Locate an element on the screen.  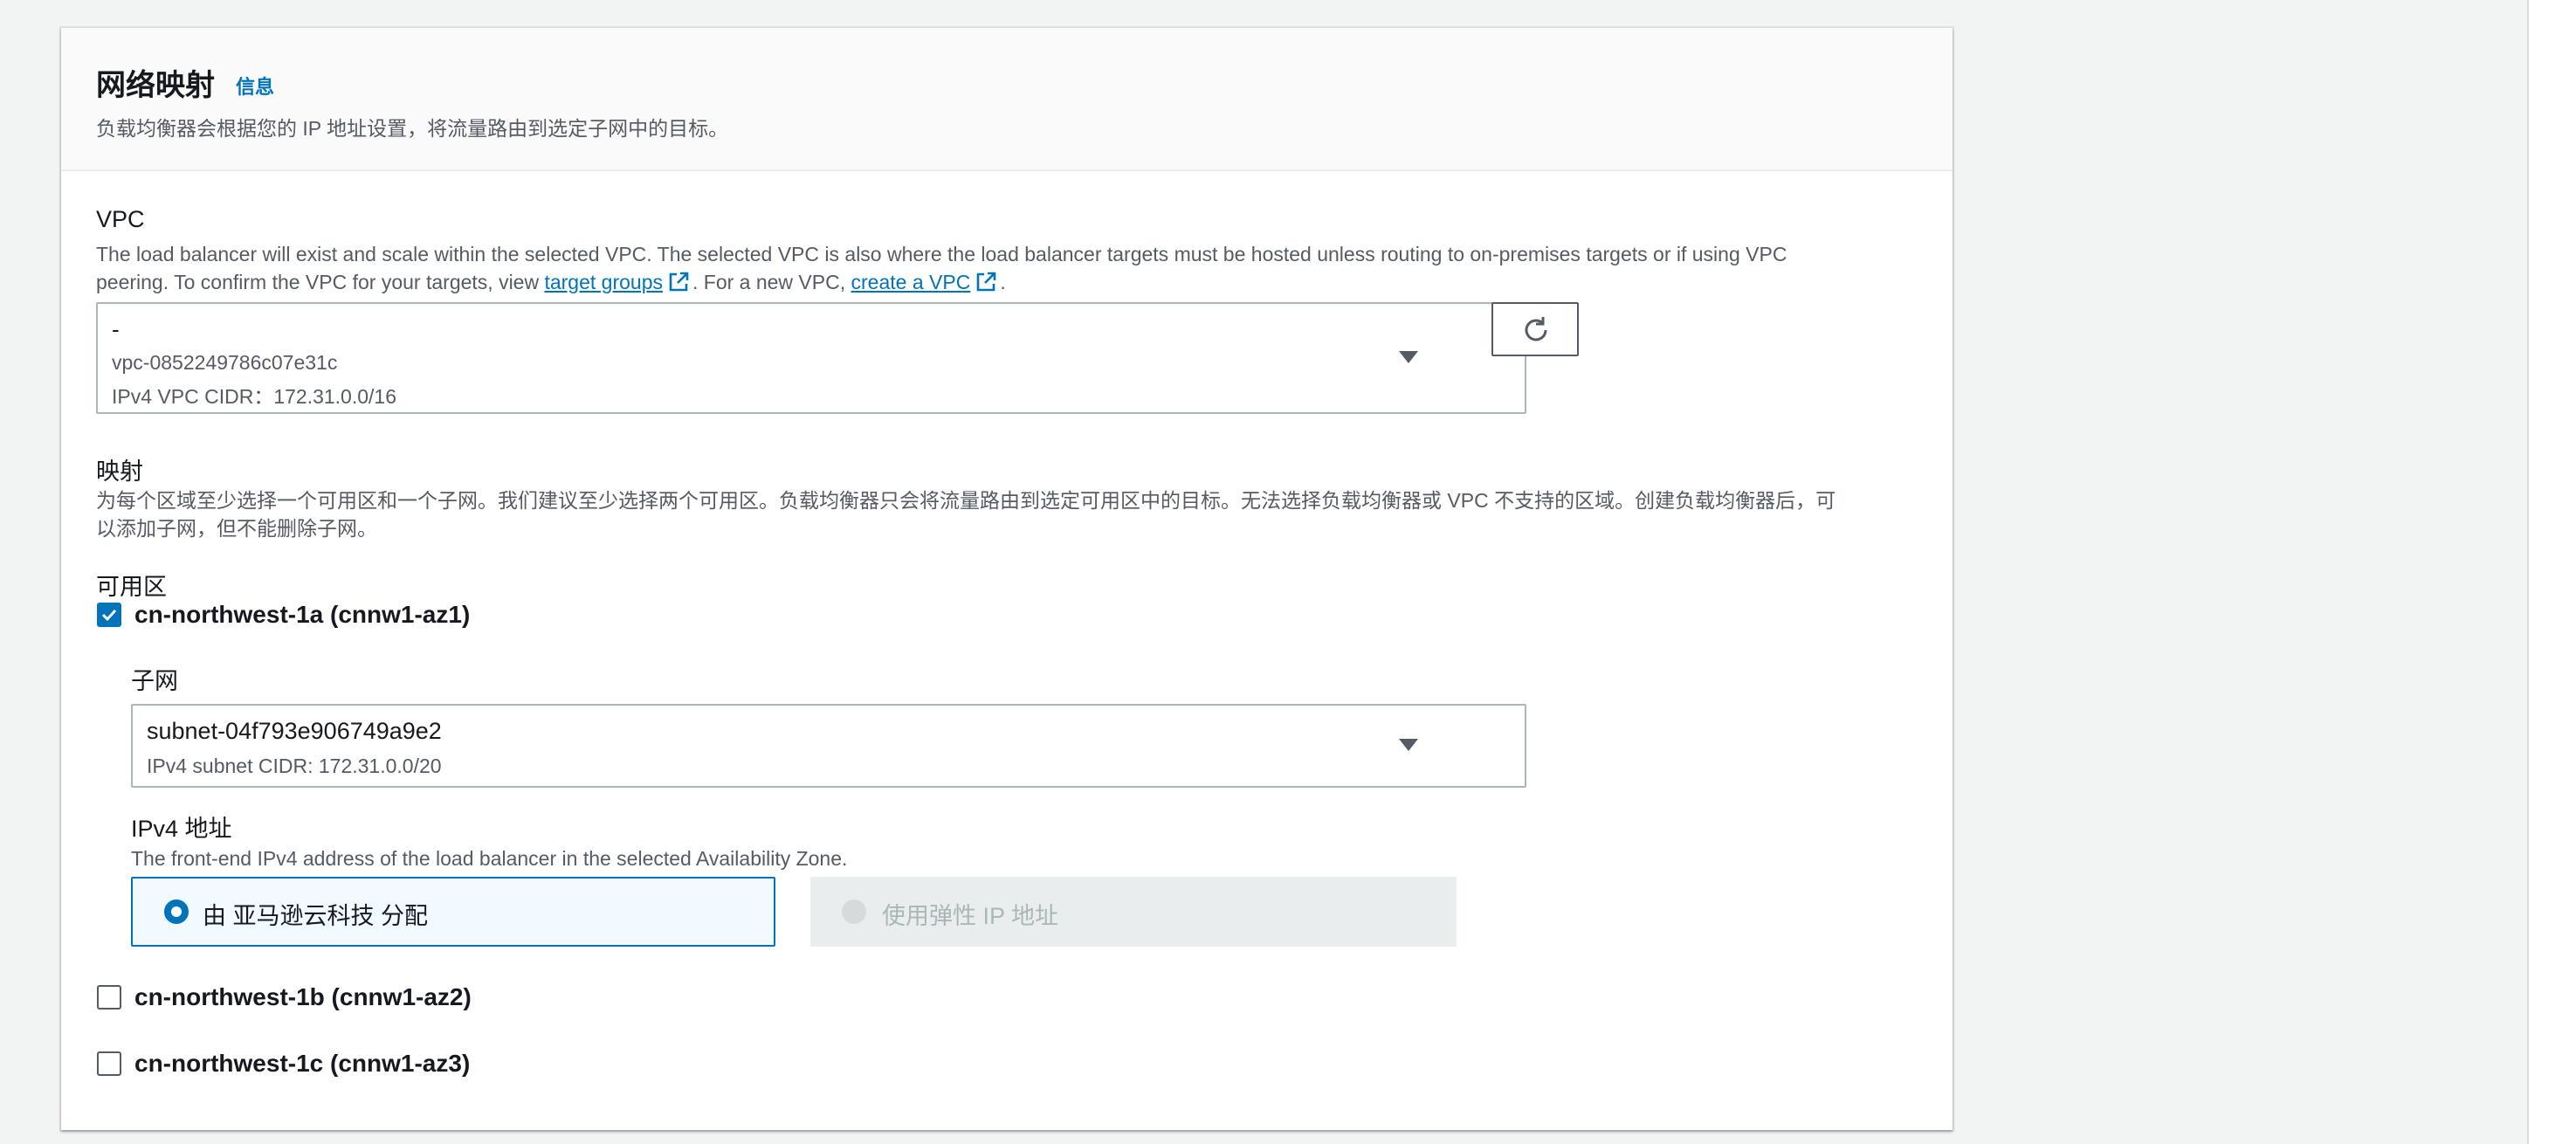
radio-disabled-icon is located at coordinates (854, 912).